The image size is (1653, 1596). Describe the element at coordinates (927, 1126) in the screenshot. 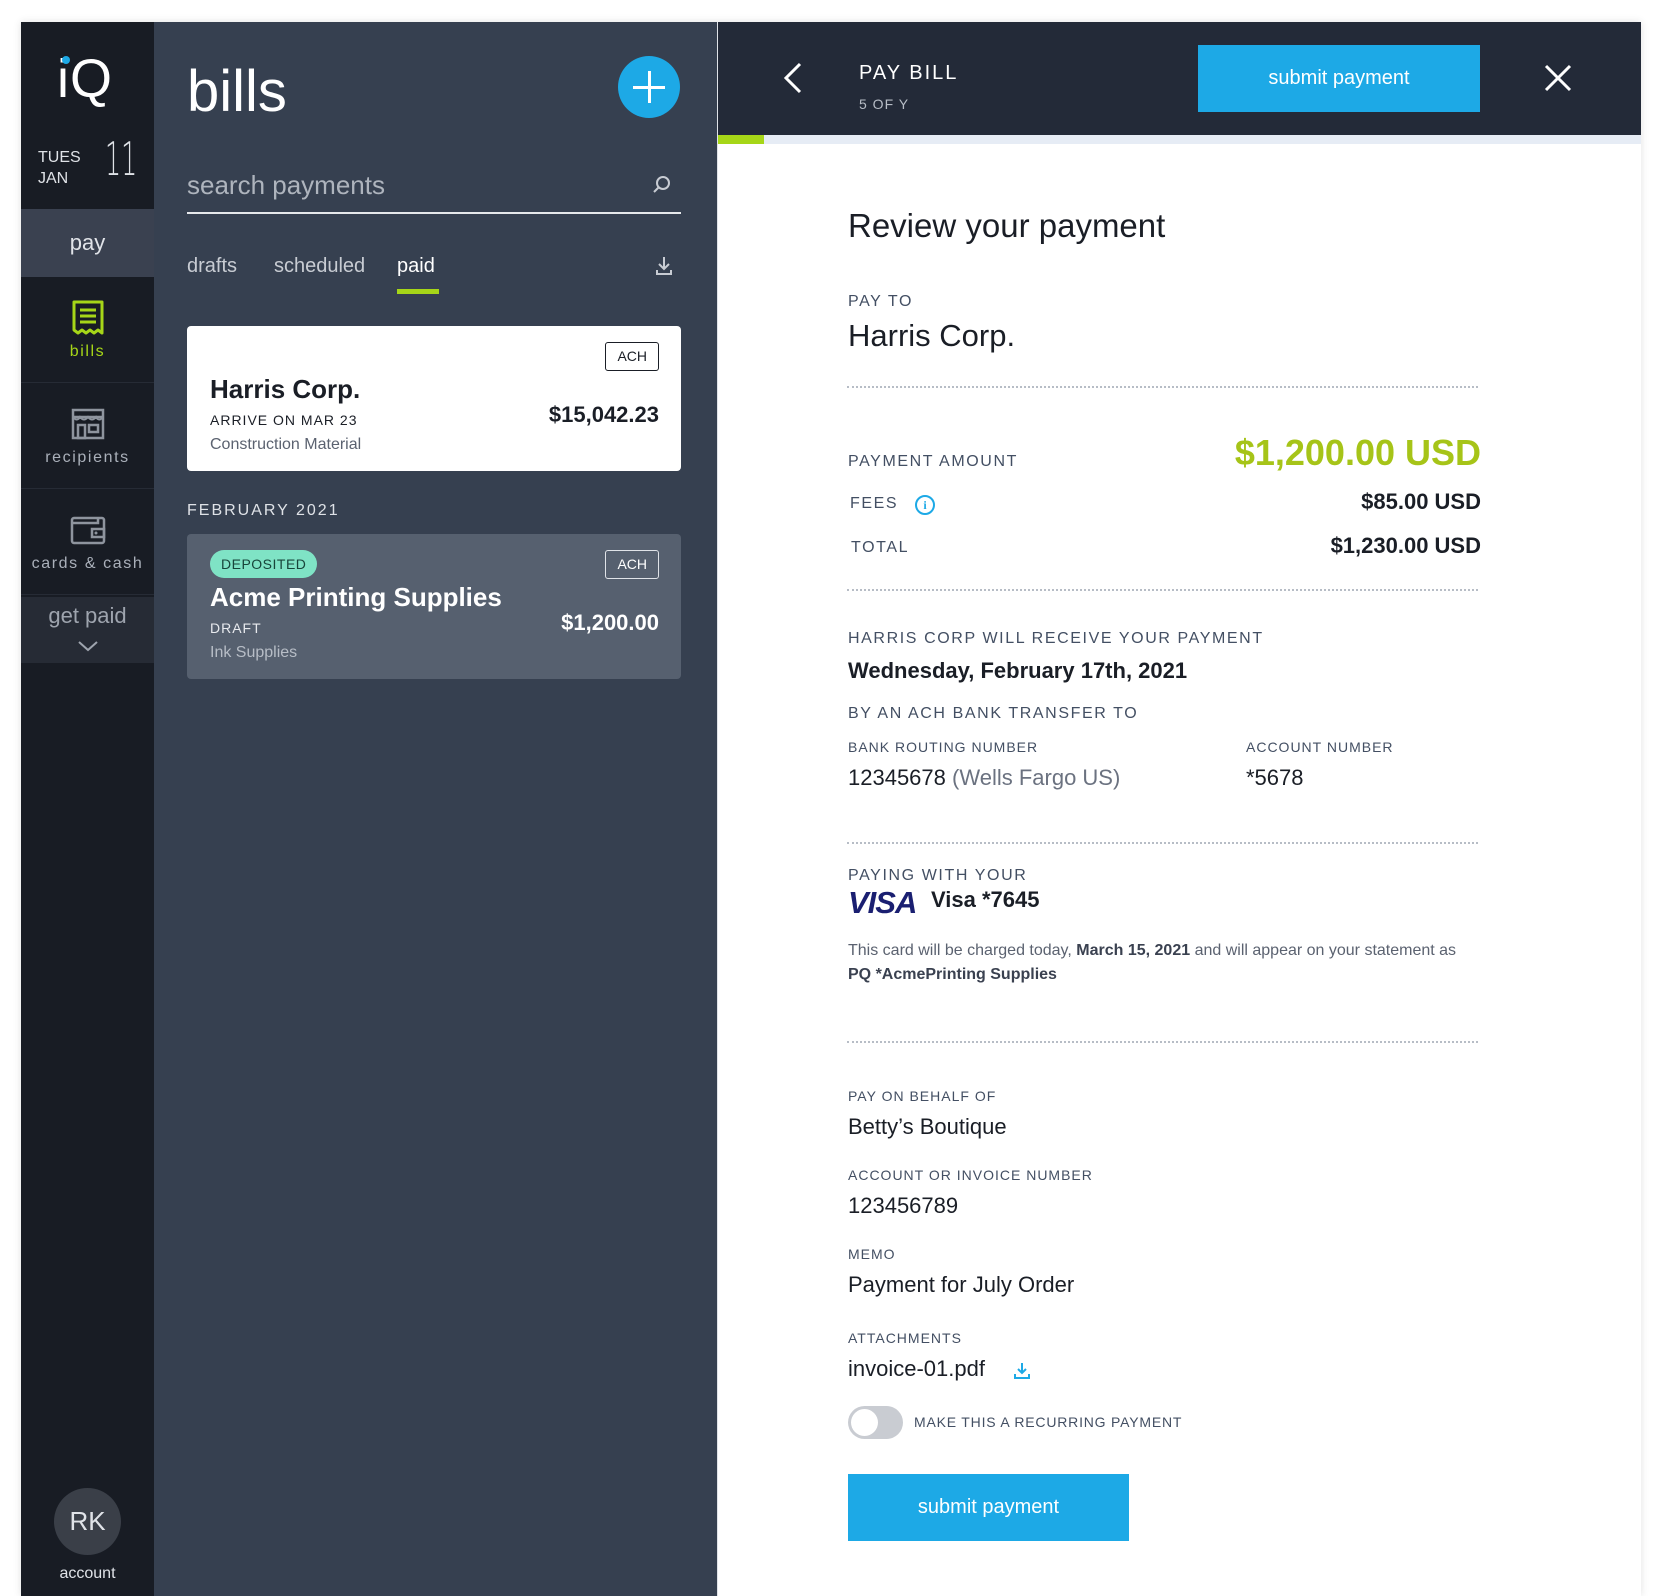

I see `behalf-value: Betty’s Boutique` at that location.